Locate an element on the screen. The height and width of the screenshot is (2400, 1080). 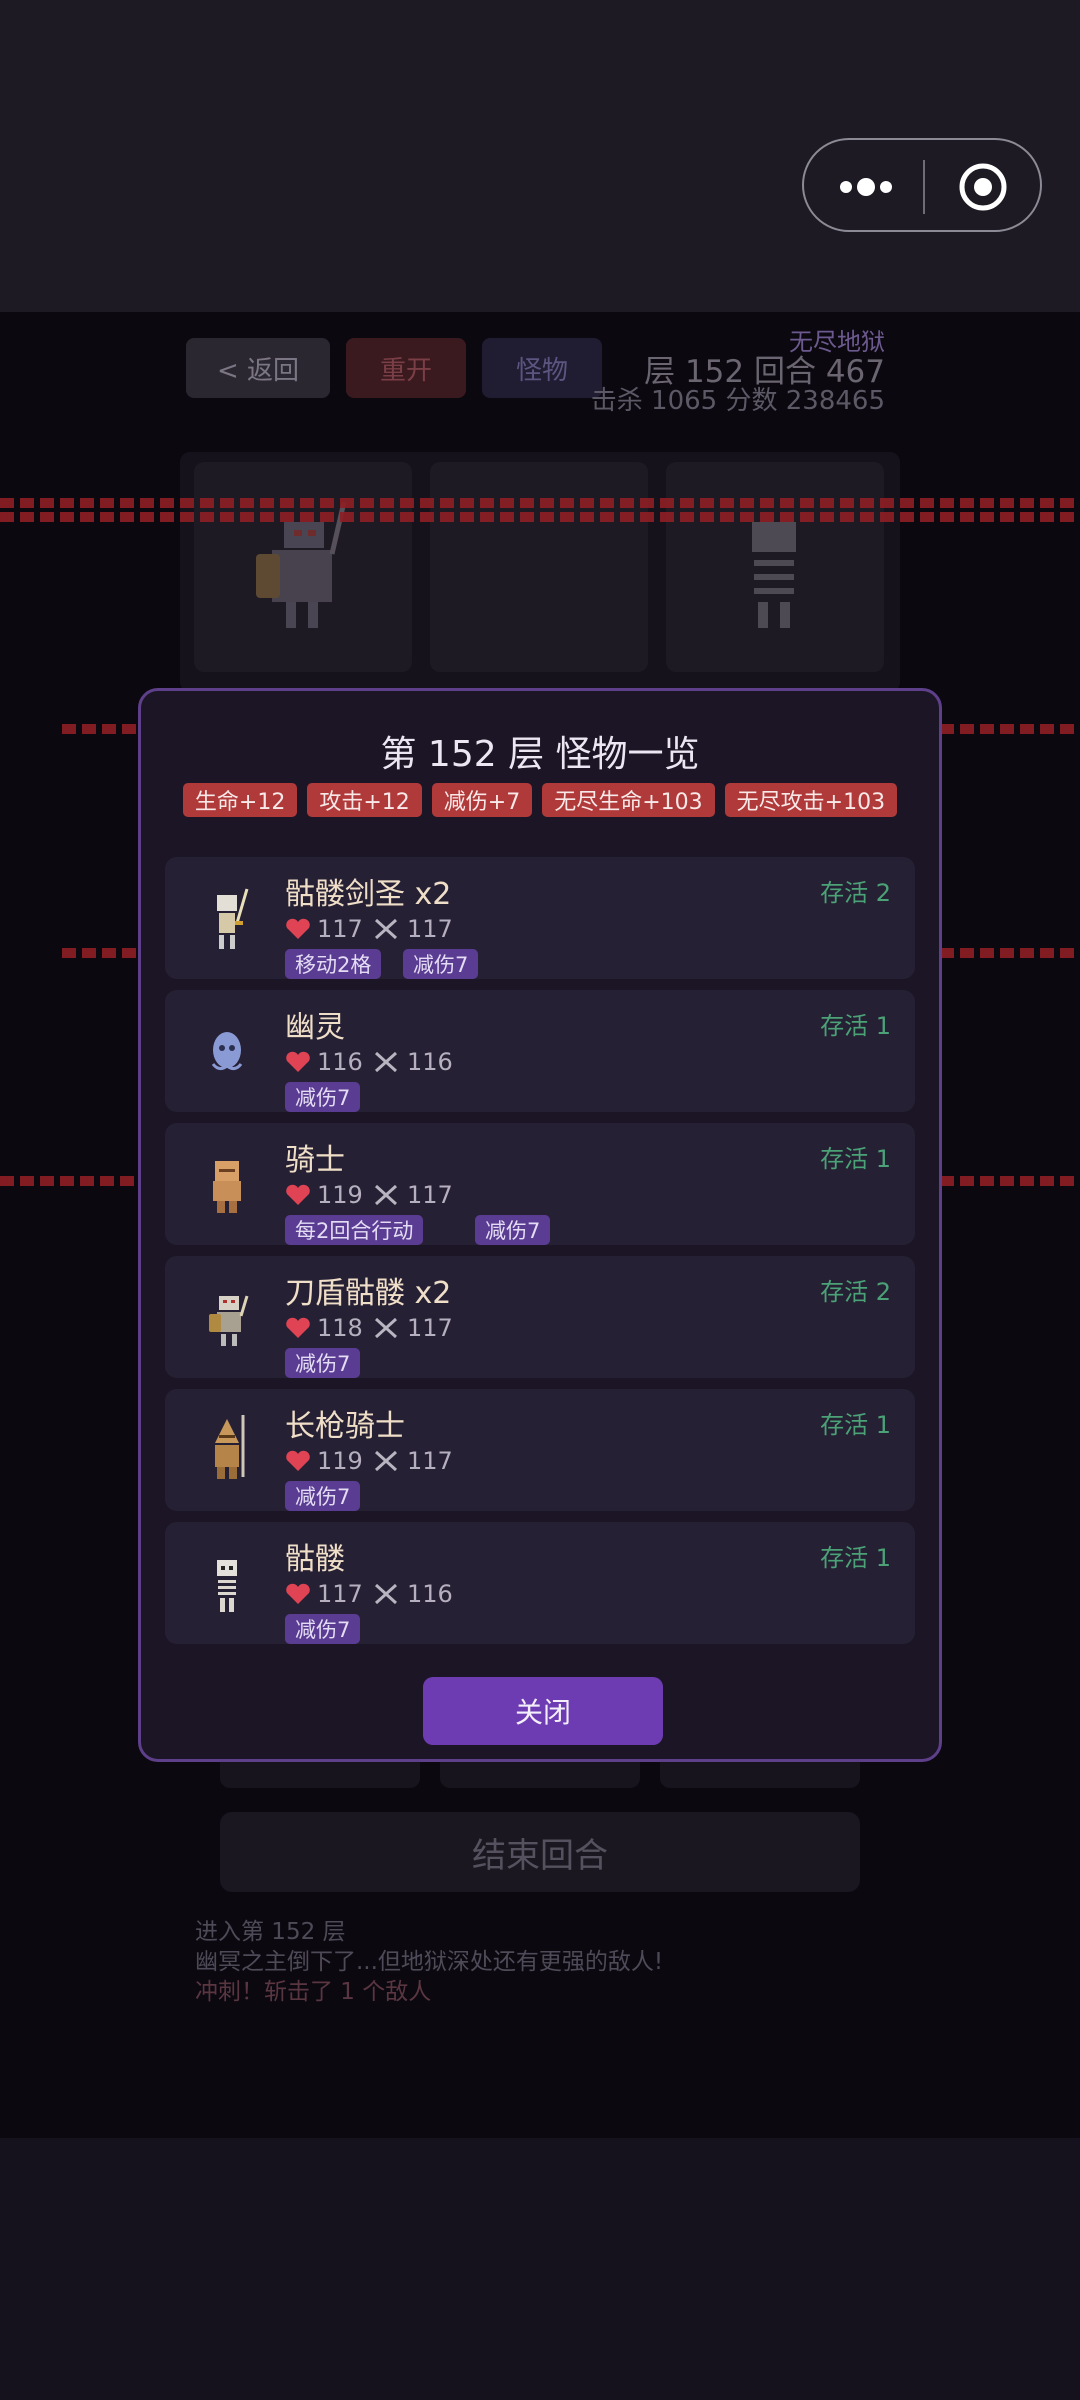
monster-hp: 118 is located at coordinates (324, 1328).